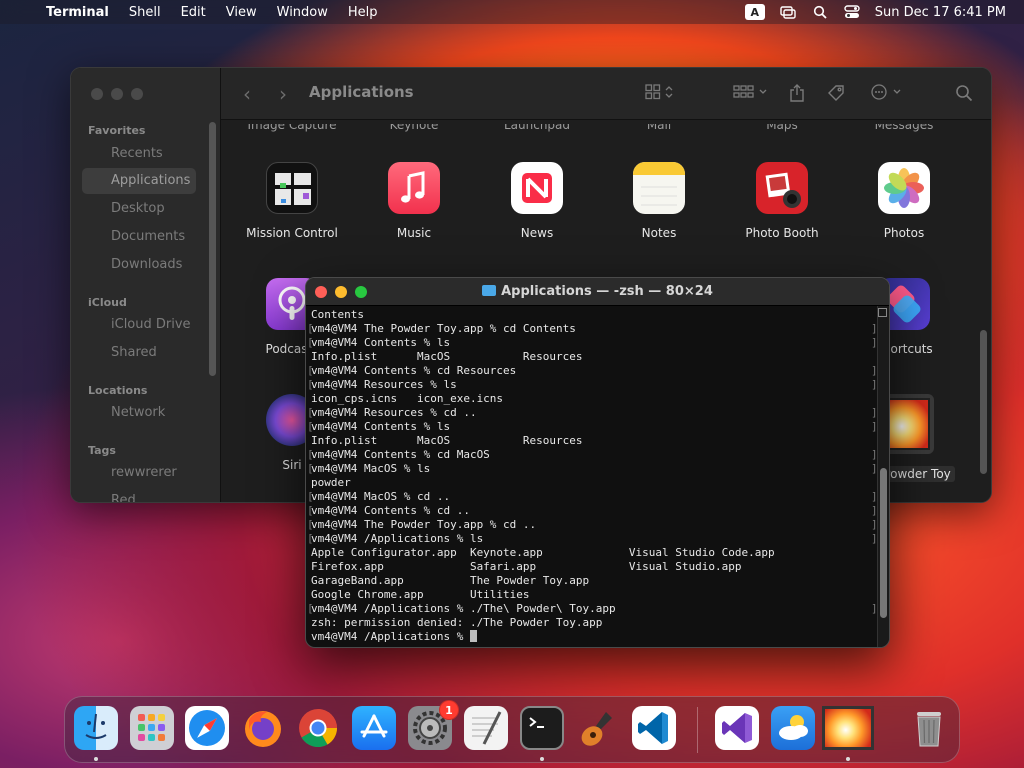 This screenshot has height=768, width=1024. What do you see at coordinates (489, 290) in the screenshot?
I see `folder-icon` at bounding box center [489, 290].